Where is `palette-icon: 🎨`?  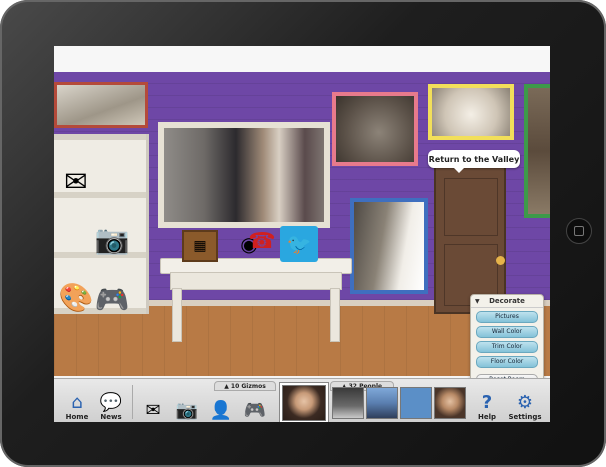
palette-icon: 🎨 is located at coordinates (76, 298).